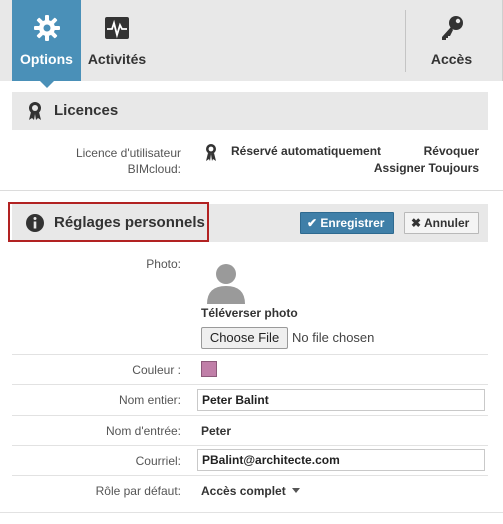 Image resolution: width=503 pixels, height=524 pixels. What do you see at coordinates (226, 284) in the screenshot?
I see `avatar-placeholder-icon` at bounding box center [226, 284].